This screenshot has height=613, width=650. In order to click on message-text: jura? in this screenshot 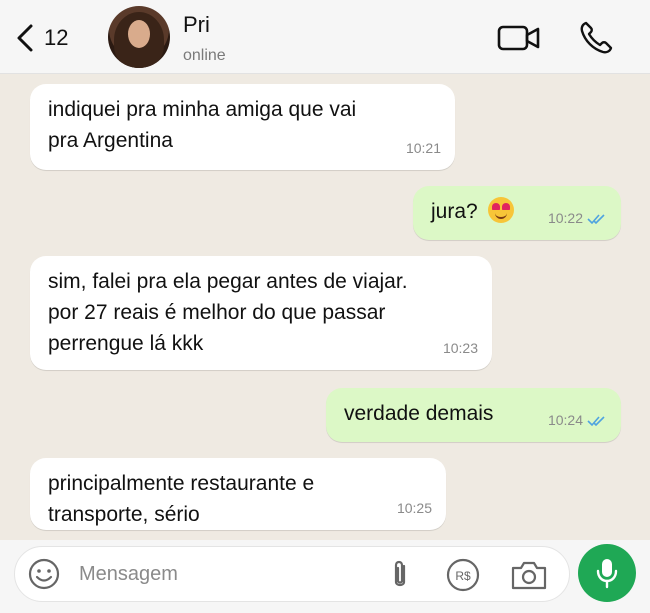, I will do `click(454, 211)`.